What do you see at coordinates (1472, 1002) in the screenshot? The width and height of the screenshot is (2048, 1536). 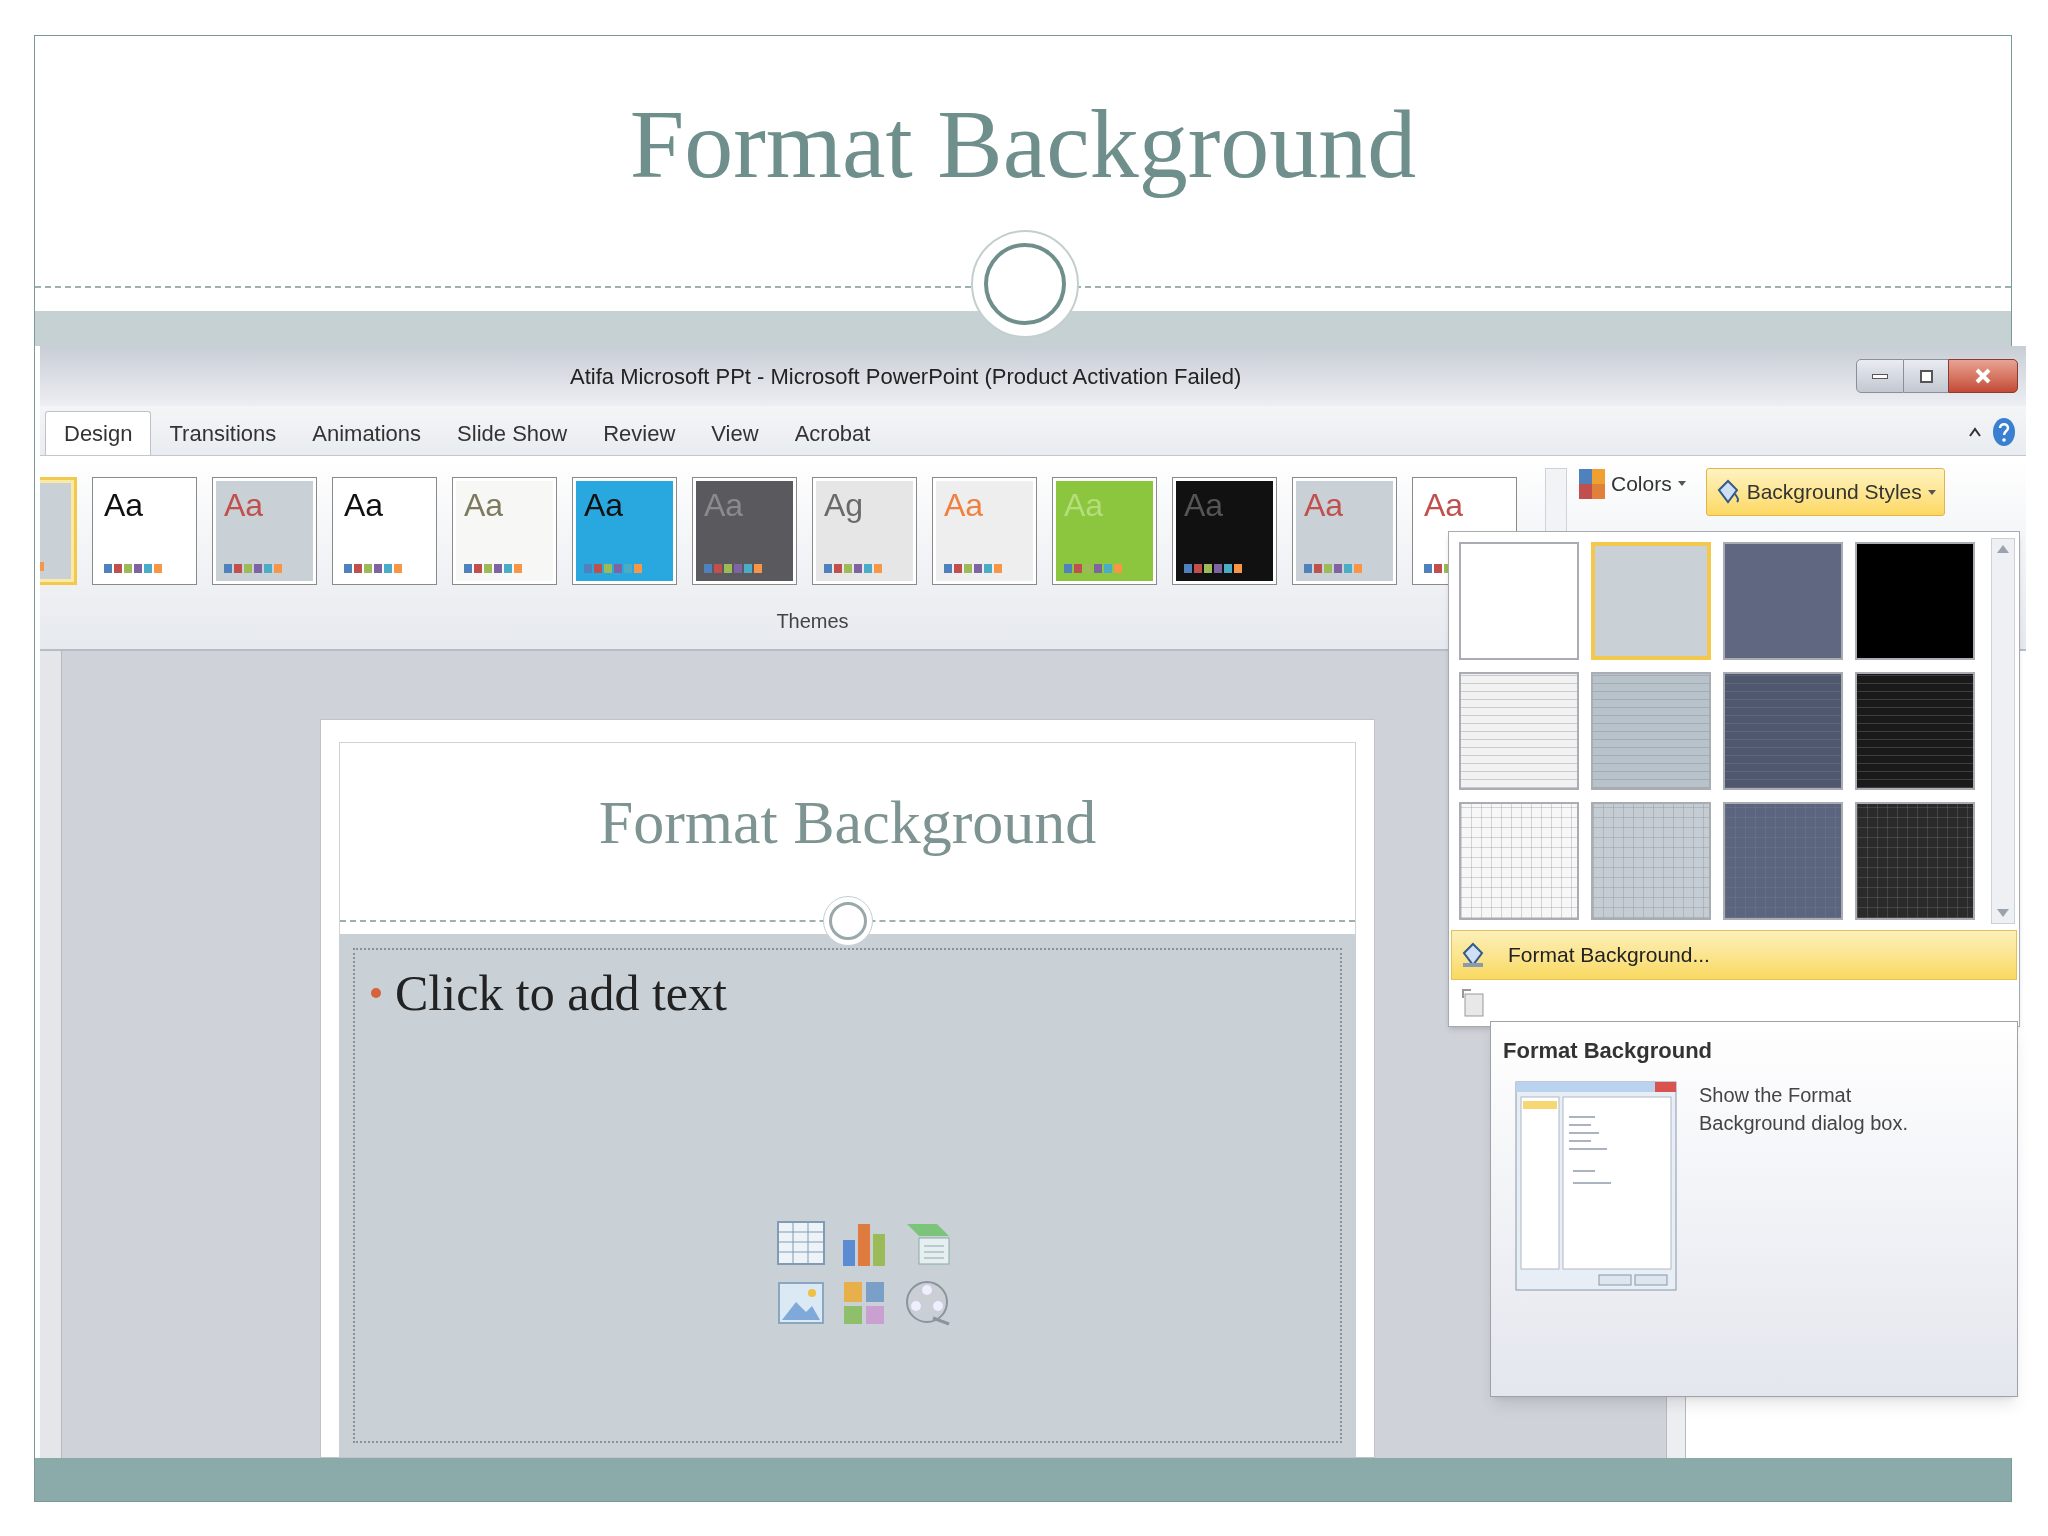 I see `reset-icon` at bounding box center [1472, 1002].